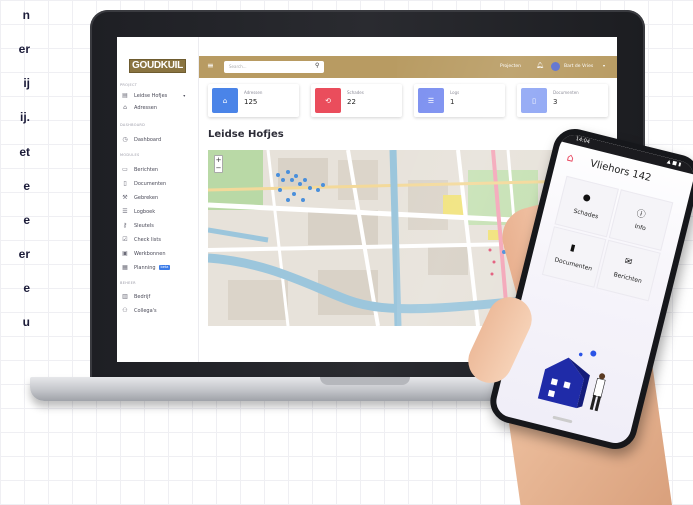 The image size is (693, 505). Describe the element at coordinates (628, 270) in the screenshot. I see `tile-berichten: ✉ Berichten` at that location.